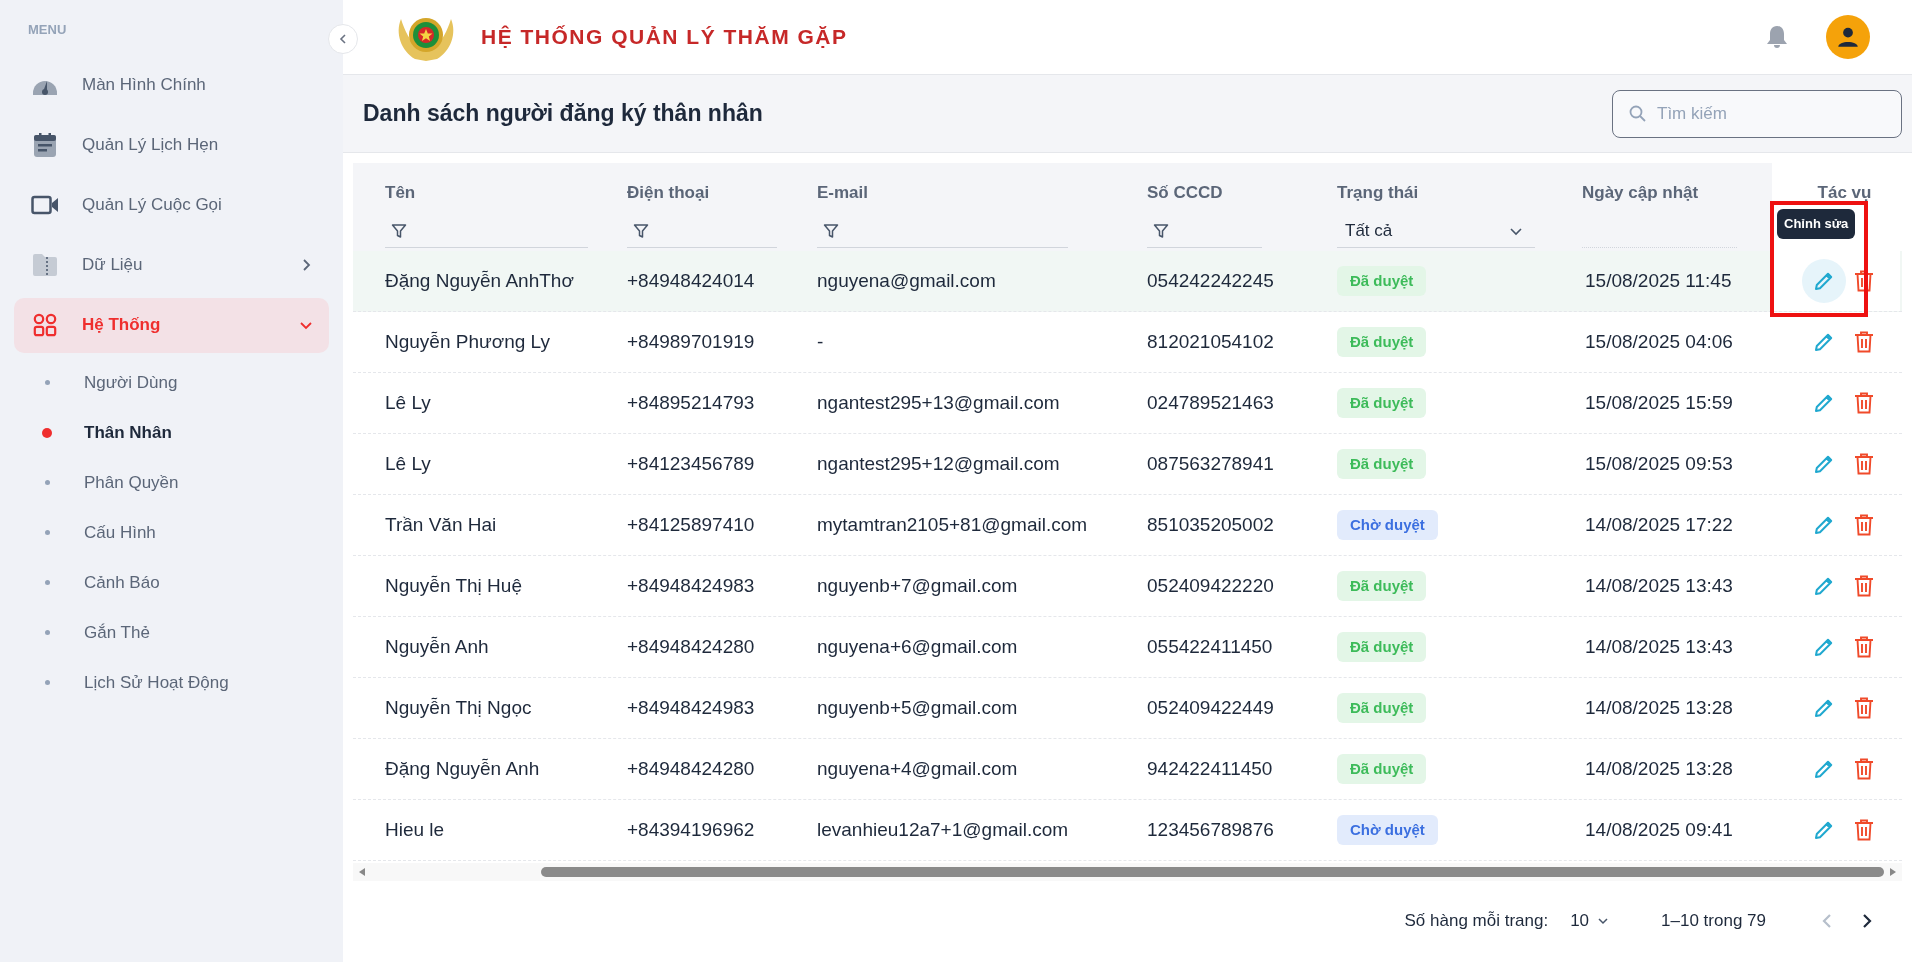 Image resolution: width=1912 pixels, height=962 pixels. Describe the element at coordinates (1210, 280) in the screenshot. I see `table-cell: 054242242245` at that location.